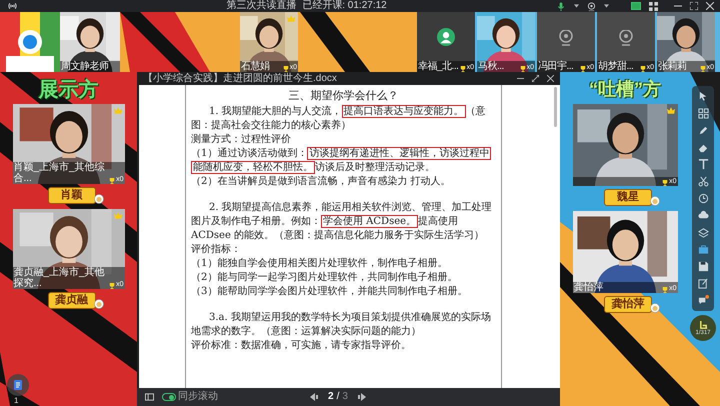 The width and height of the screenshot is (720, 406). What do you see at coordinates (72, 300) in the screenshot?
I see `name-plate: 龚贞融` at bounding box center [72, 300].